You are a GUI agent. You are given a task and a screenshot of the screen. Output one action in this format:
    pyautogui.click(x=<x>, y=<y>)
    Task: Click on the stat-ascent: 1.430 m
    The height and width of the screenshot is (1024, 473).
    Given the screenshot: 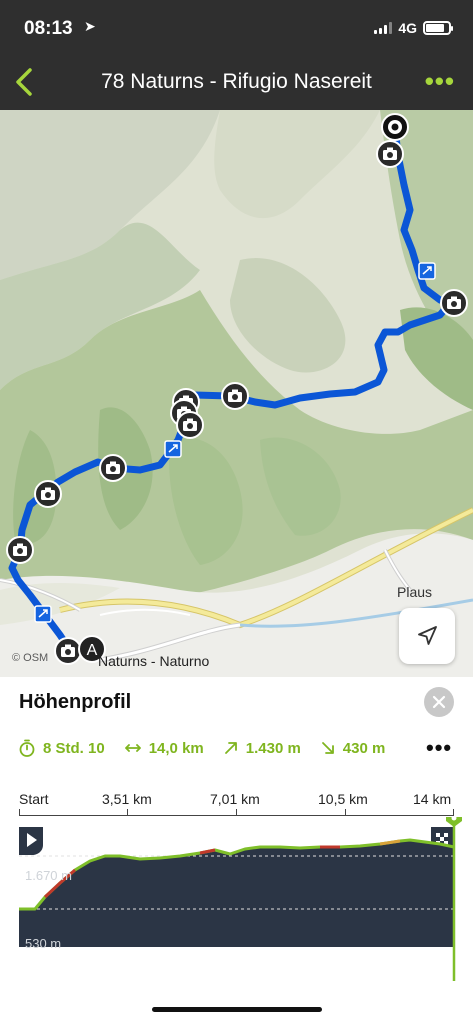 What is the action you would take?
    pyautogui.click(x=262, y=748)
    